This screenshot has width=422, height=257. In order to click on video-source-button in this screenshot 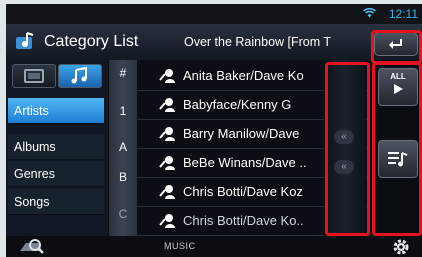, I will do `click(34, 76)`.